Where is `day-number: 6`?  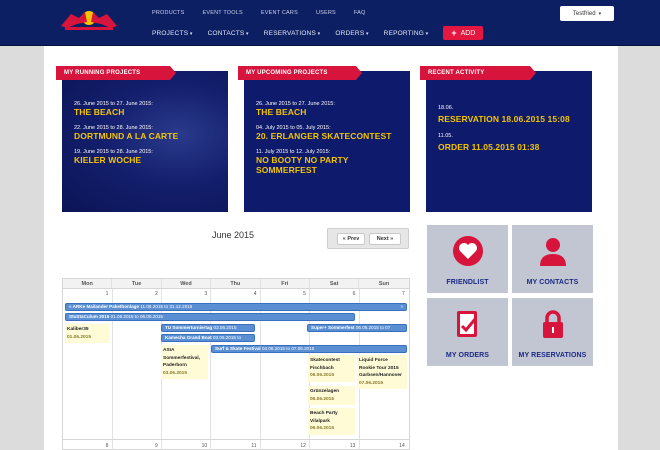 day-number: 6 is located at coordinates (334, 294).